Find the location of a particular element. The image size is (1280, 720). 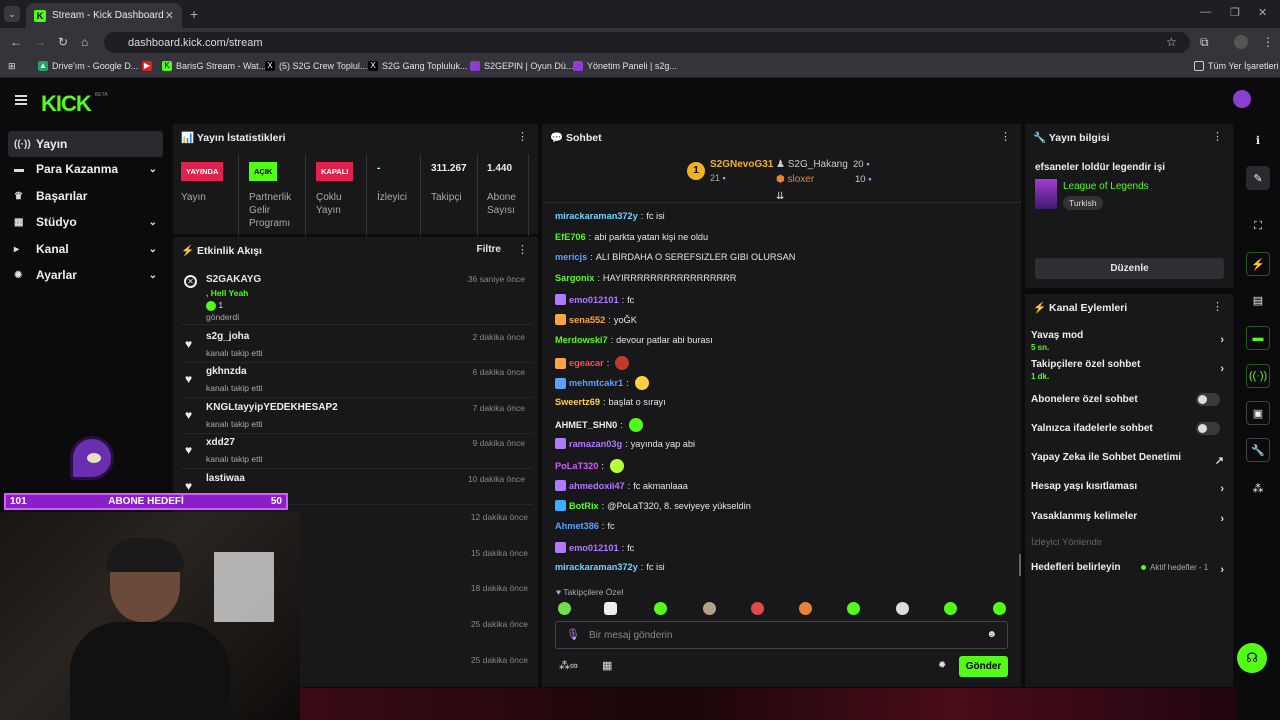

chat-menu-icon: ⋮ is located at coordinates (1005, 136).